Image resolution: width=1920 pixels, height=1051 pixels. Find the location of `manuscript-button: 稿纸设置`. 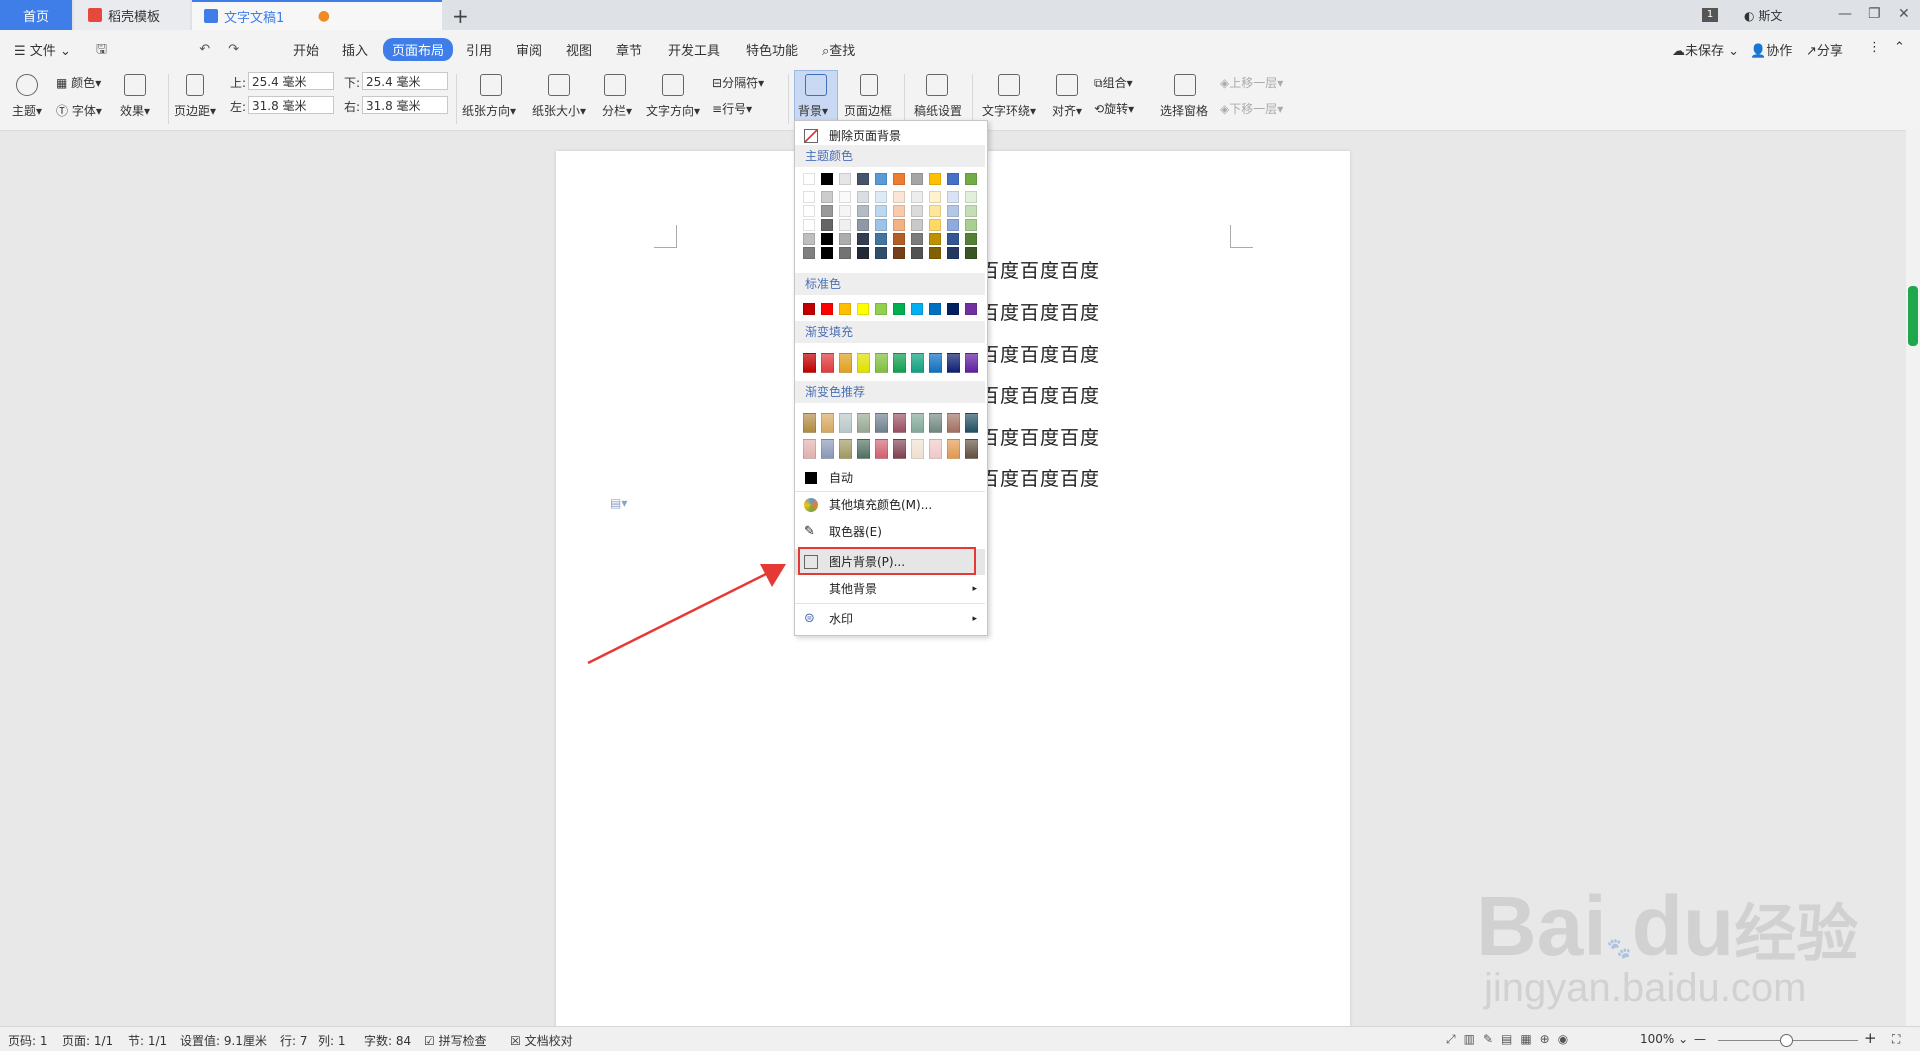

manuscript-button: 稿纸设置 is located at coordinates (938, 110).